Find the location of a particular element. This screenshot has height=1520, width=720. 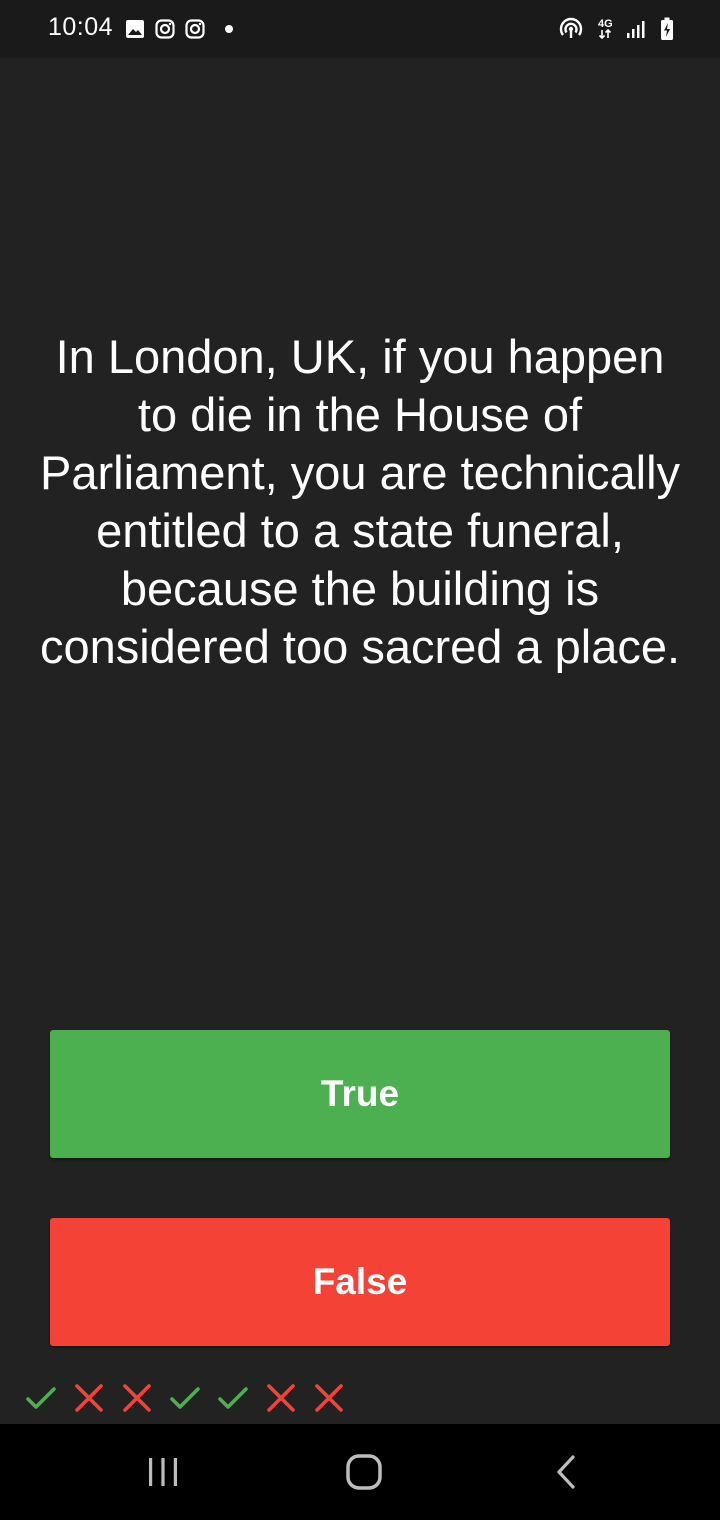

hotspot-icon is located at coordinates (571, 29).